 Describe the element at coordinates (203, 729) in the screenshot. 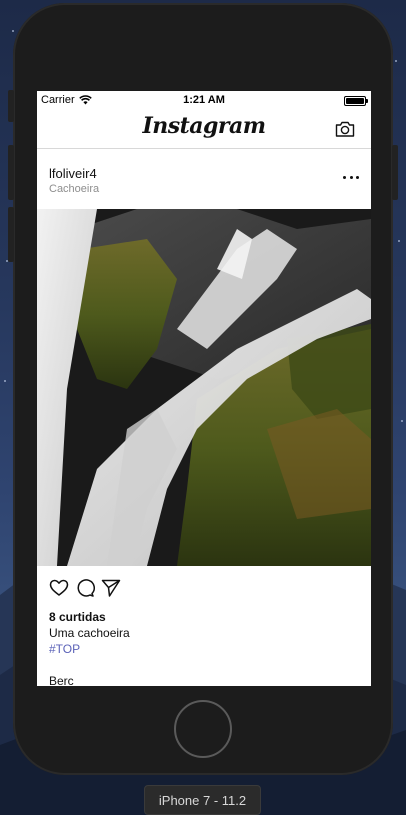

I see `home-button` at that location.